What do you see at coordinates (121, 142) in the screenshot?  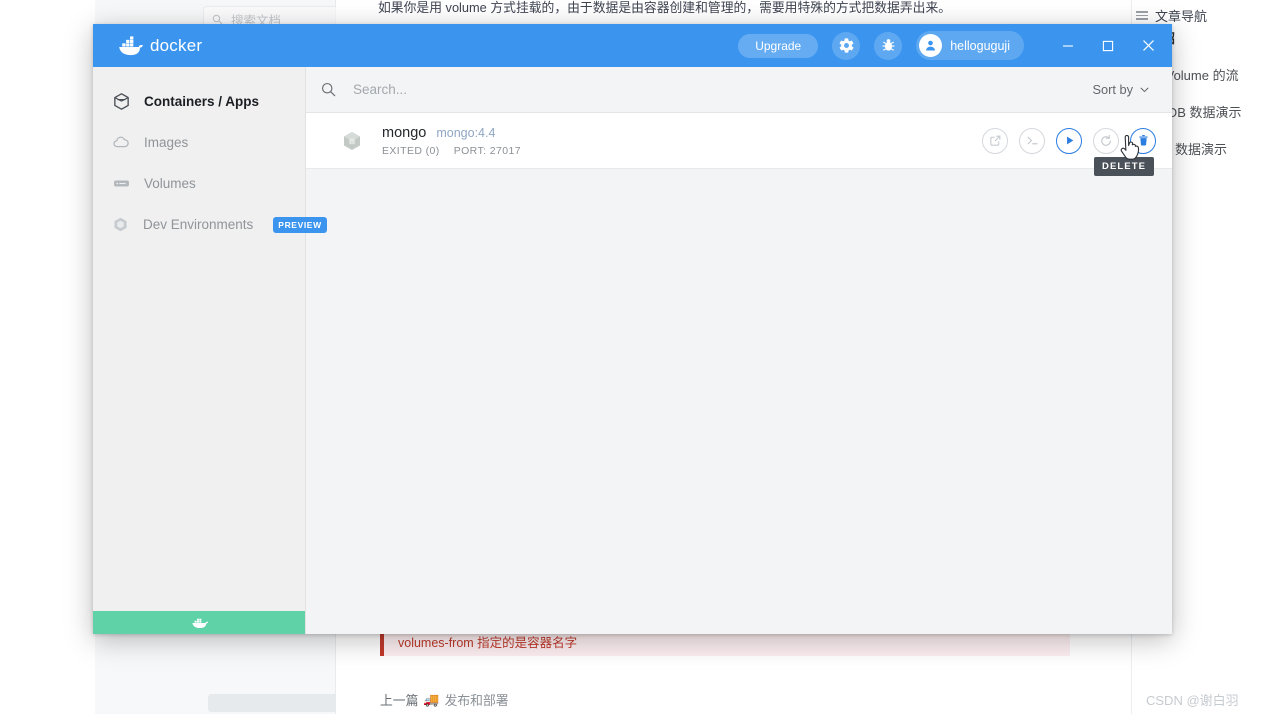 I see `cloud-icon` at bounding box center [121, 142].